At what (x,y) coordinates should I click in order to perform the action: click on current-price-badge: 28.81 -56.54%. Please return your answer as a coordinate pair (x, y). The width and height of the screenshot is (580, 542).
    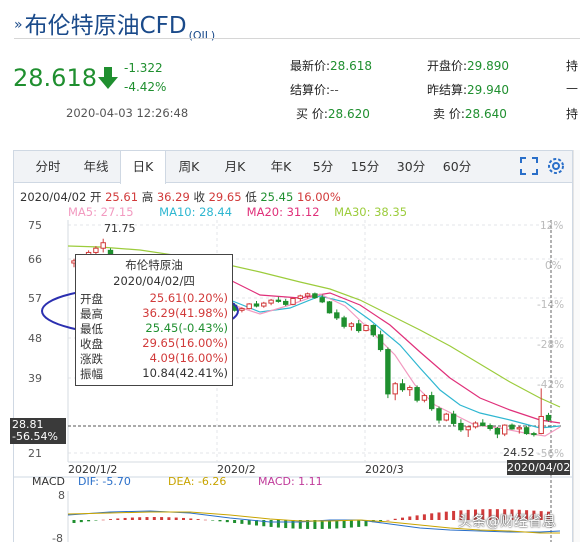
    Looking at the image, I should click on (38, 431).